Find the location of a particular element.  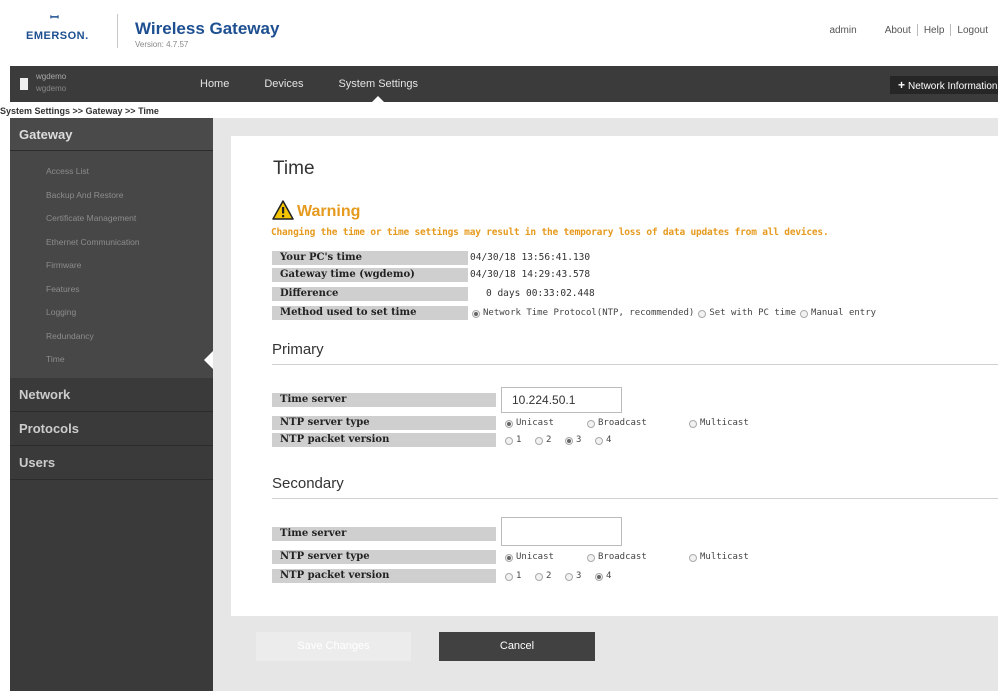

info-value: 04/30/18 14:29:43.578 is located at coordinates (530, 274).